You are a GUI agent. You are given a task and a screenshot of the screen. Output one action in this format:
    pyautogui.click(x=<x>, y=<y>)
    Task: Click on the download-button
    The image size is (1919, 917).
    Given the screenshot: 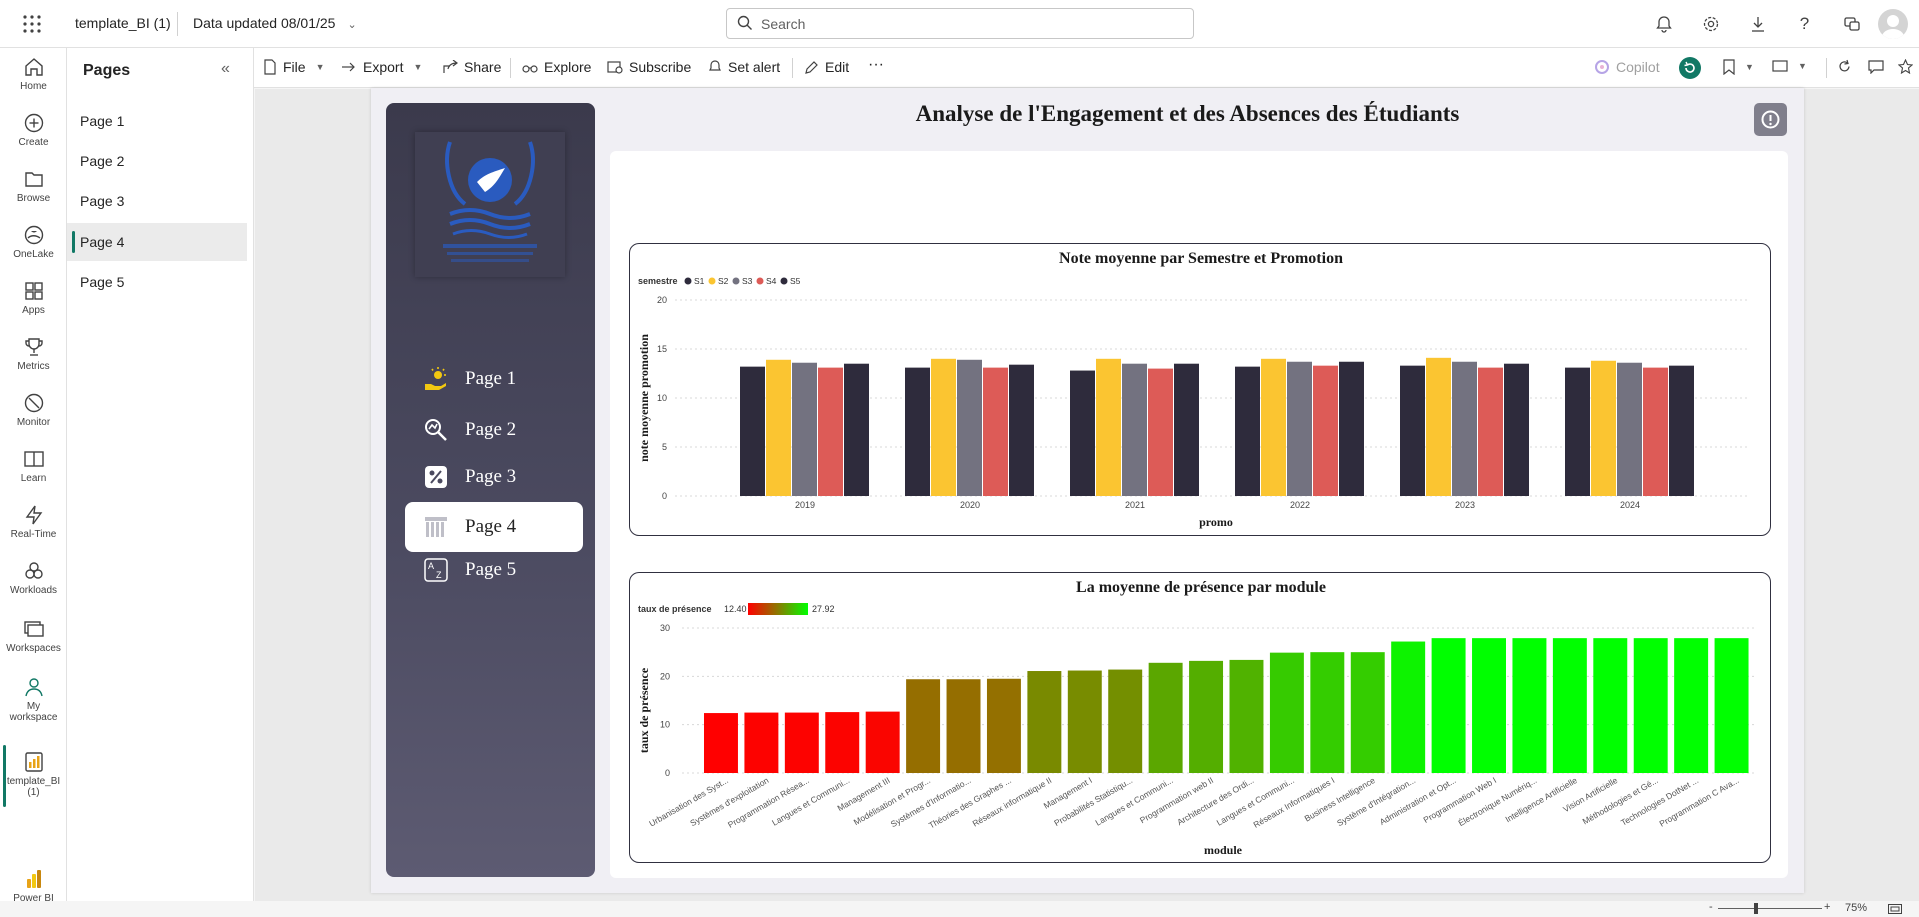 What is the action you would take?
    pyautogui.click(x=1757, y=24)
    